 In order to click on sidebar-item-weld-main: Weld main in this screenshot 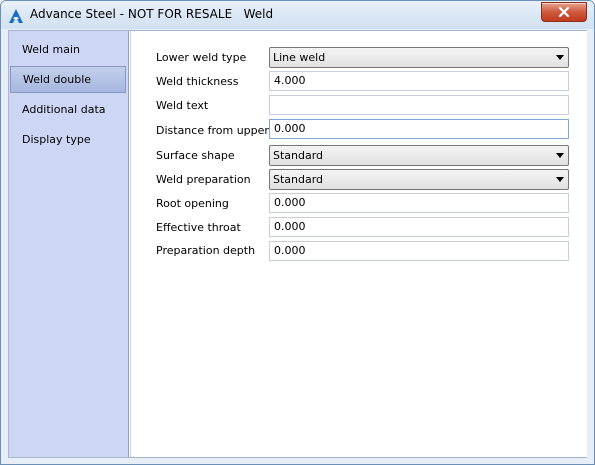, I will do `click(68, 49)`.